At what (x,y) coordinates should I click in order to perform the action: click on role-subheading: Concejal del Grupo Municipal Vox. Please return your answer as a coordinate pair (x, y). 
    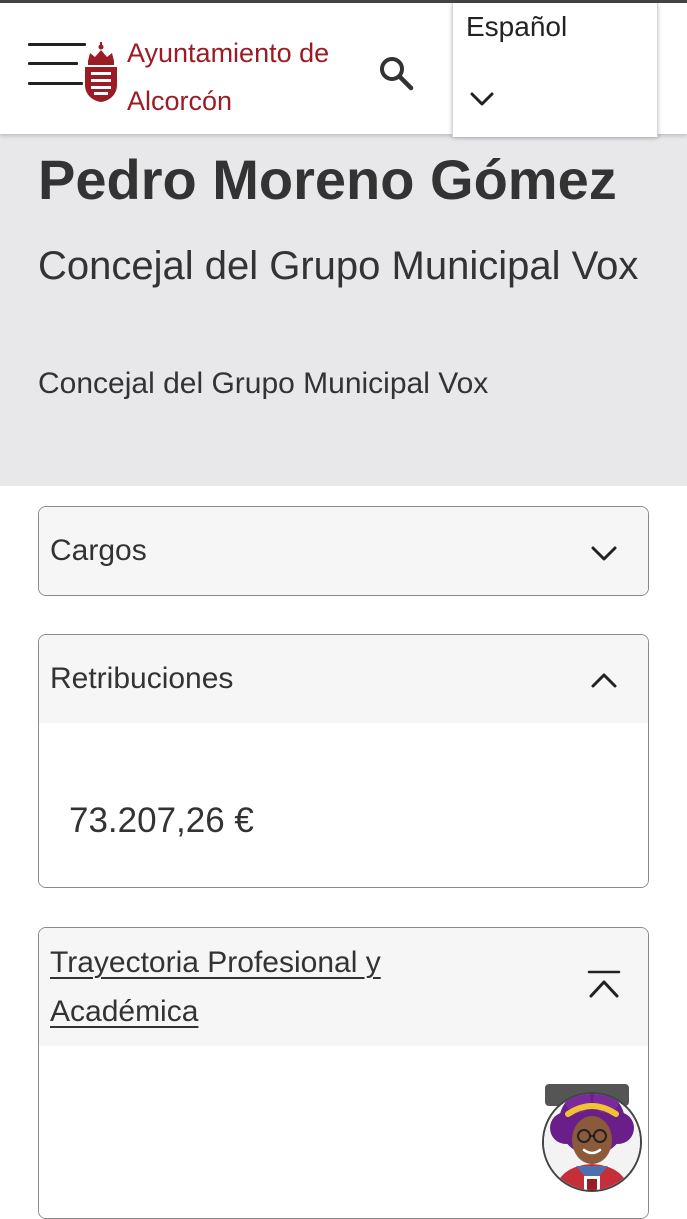
    Looking at the image, I should click on (263, 383).